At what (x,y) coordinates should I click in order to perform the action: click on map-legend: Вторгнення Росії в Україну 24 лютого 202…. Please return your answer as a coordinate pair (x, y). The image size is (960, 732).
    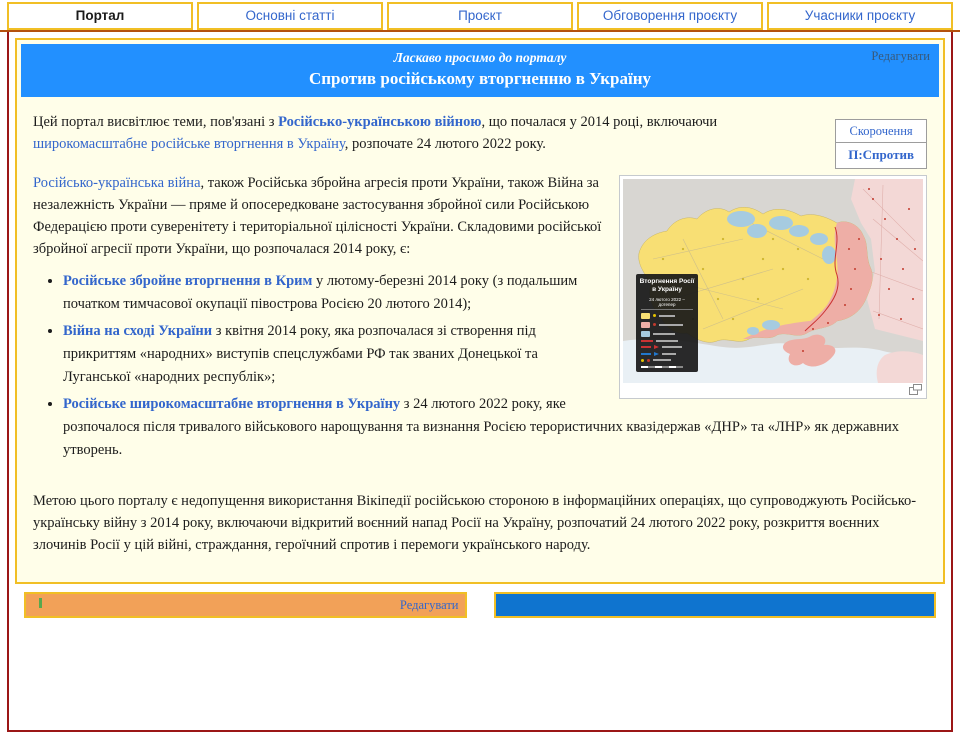
    Looking at the image, I should click on (667, 323).